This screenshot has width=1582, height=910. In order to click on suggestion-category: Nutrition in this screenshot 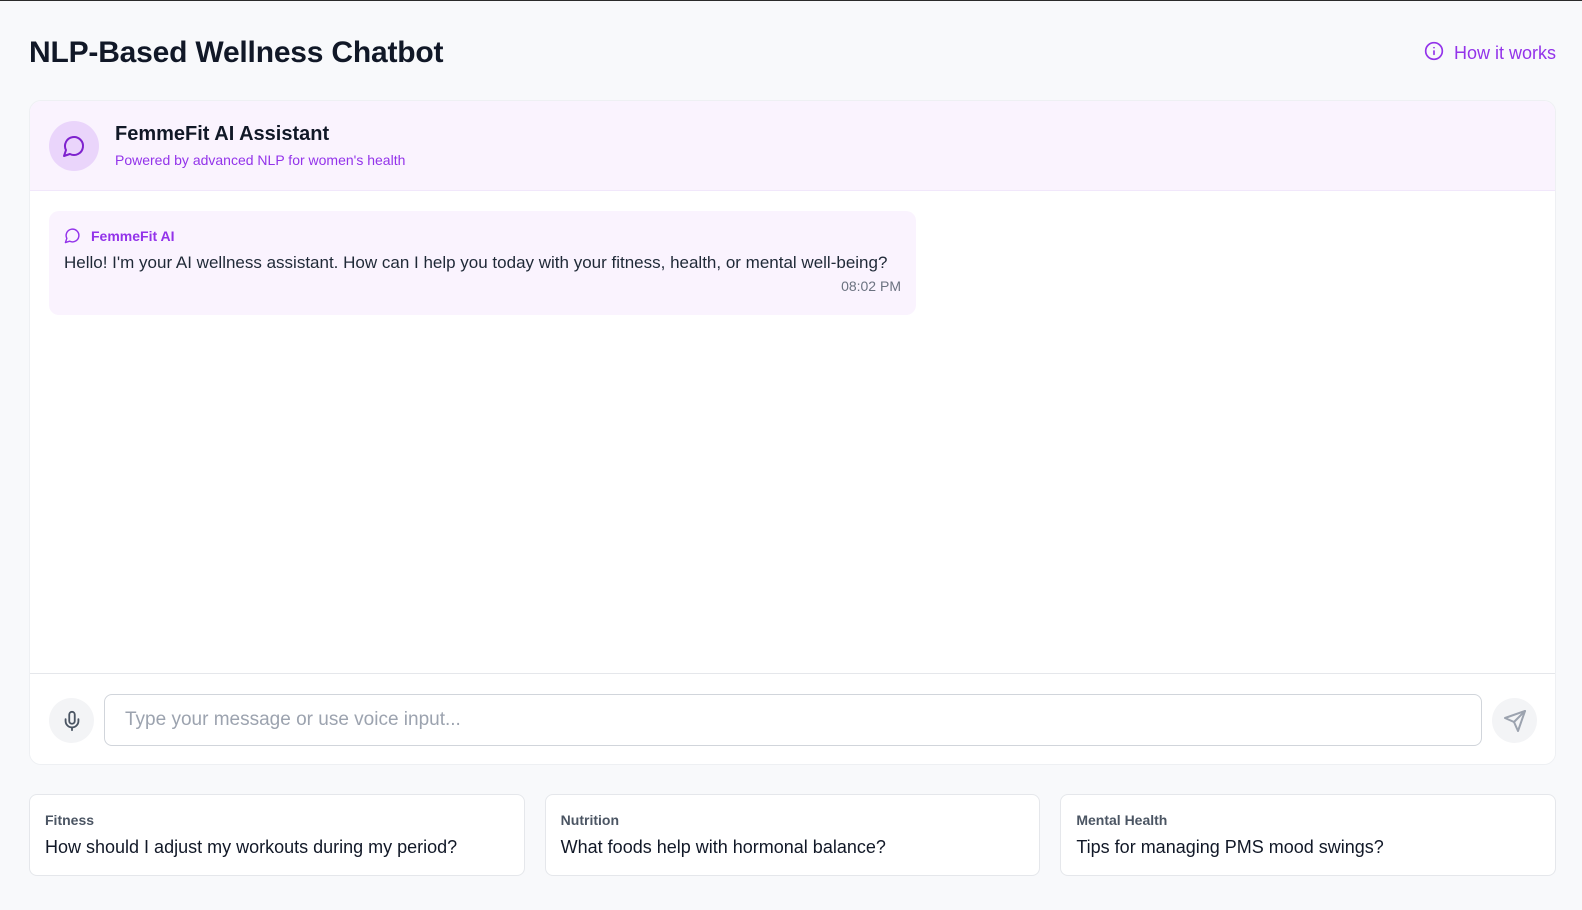, I will do `click(589, 820)`.